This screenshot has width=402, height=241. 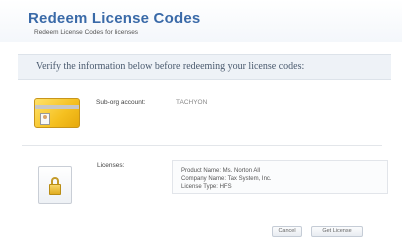 What do you see at coordinates (287, 231) in the screenshot?
I see `cancel-button: Cancel` at bounding box center [287, 231].